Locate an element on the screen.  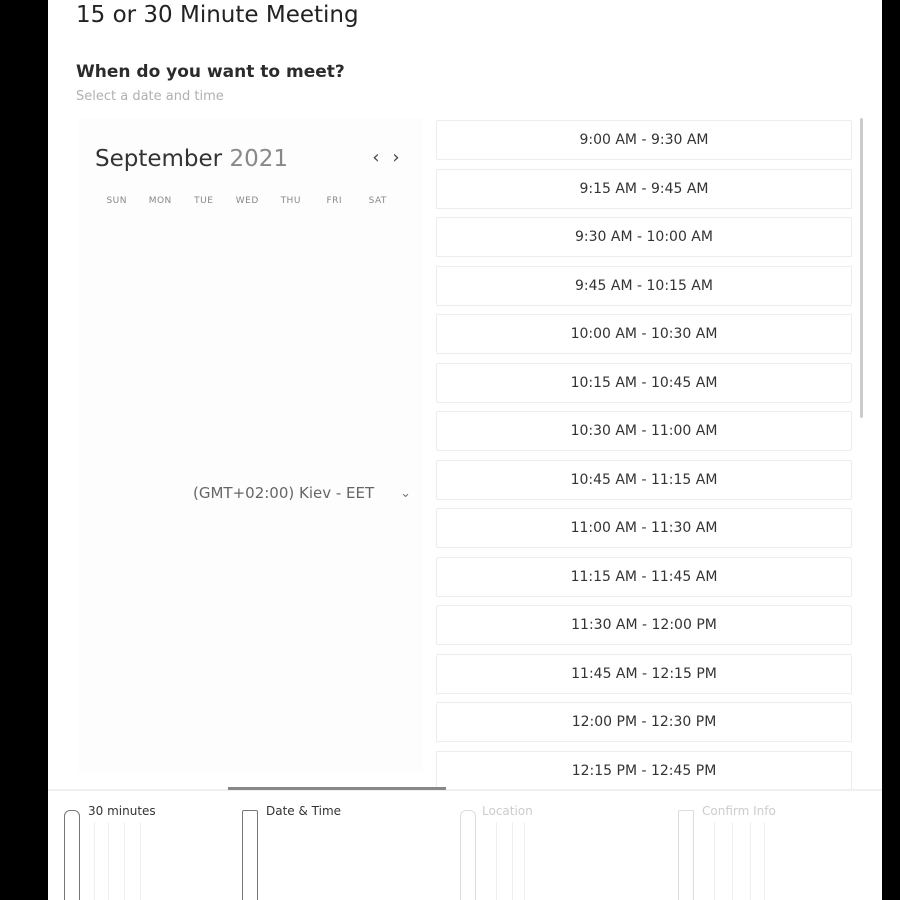
time-slot-button: 11:15 AM - 11:45 AM is located at coordinates (644, 576).